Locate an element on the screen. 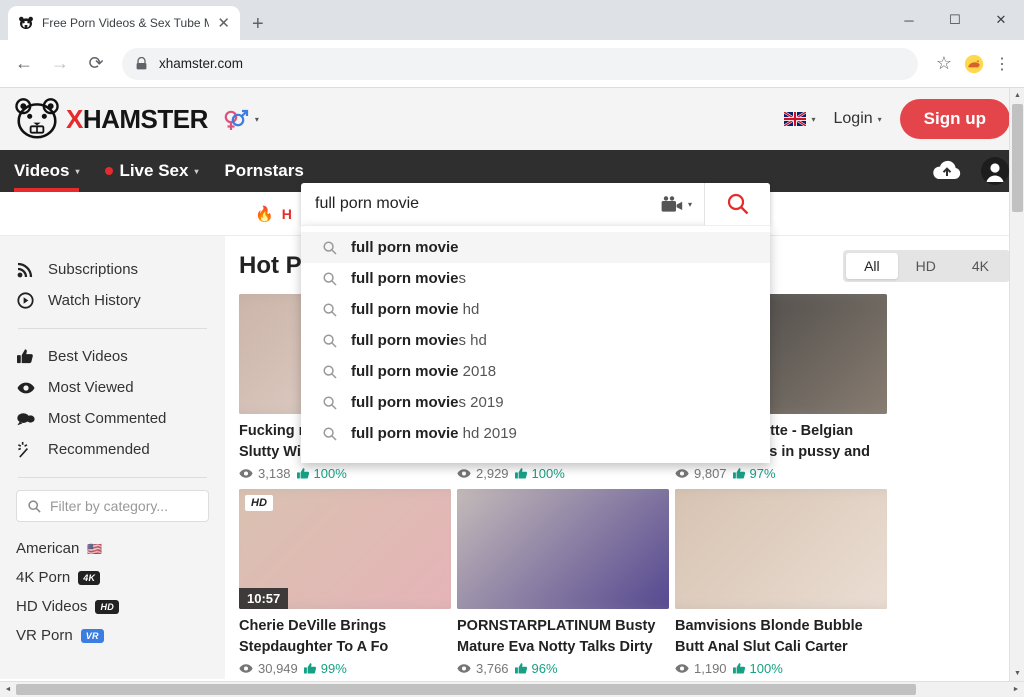 The height and width of the screenshot is (697, 1024). search-type-selector: ▾ is located at coordinates (677, 204).